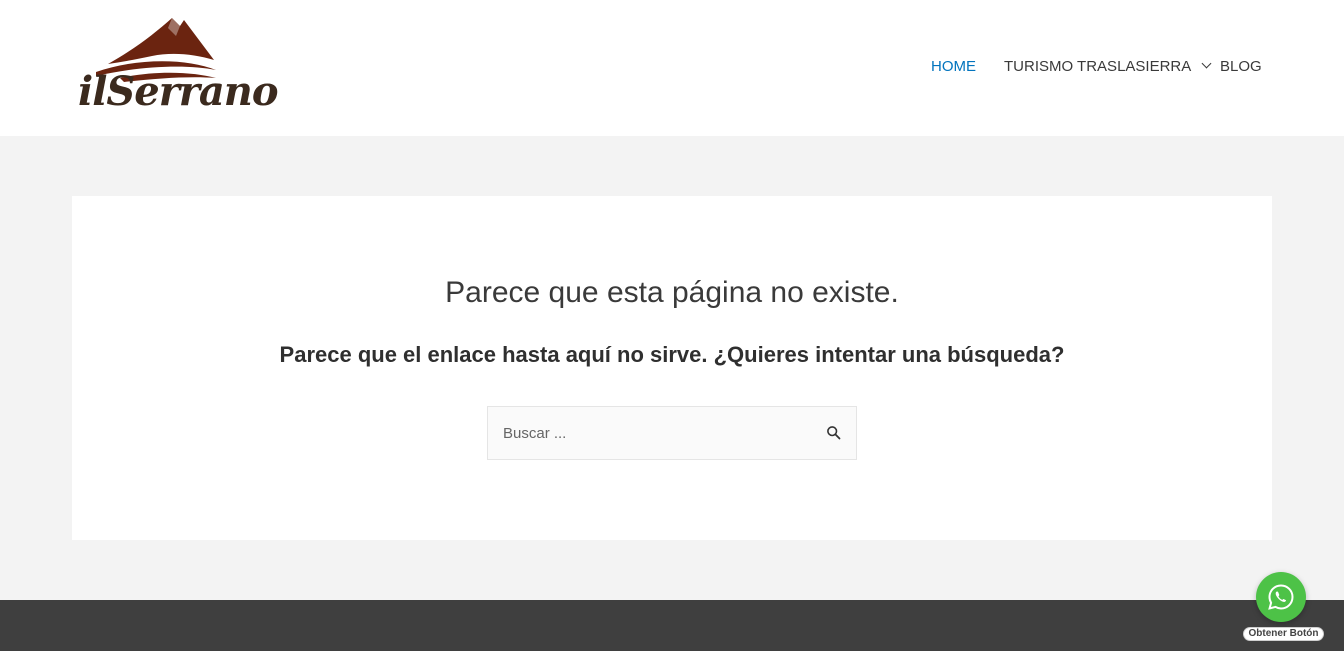  What do you see at coordinates (953, 67) in the screenshot?
I see `nav-item-home: HOME` at bounding box center [953, 67].